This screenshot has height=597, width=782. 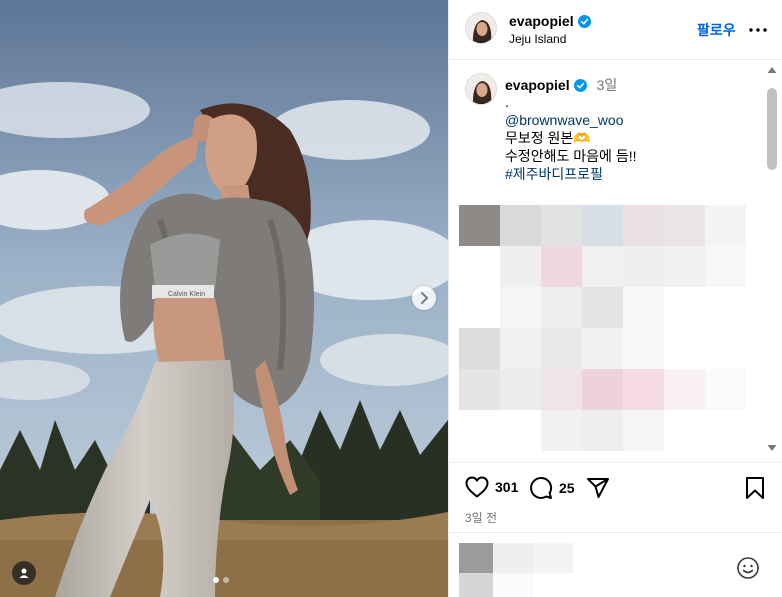 I want to click on username-text: evapopiel, so click(x=541, y=21).